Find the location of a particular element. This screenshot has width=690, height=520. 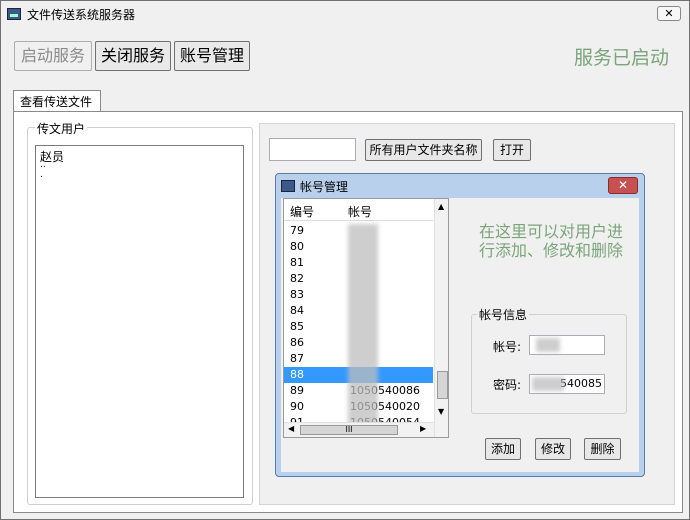

account-info-label: 帐号信息 is located at coordinates (503, 314).